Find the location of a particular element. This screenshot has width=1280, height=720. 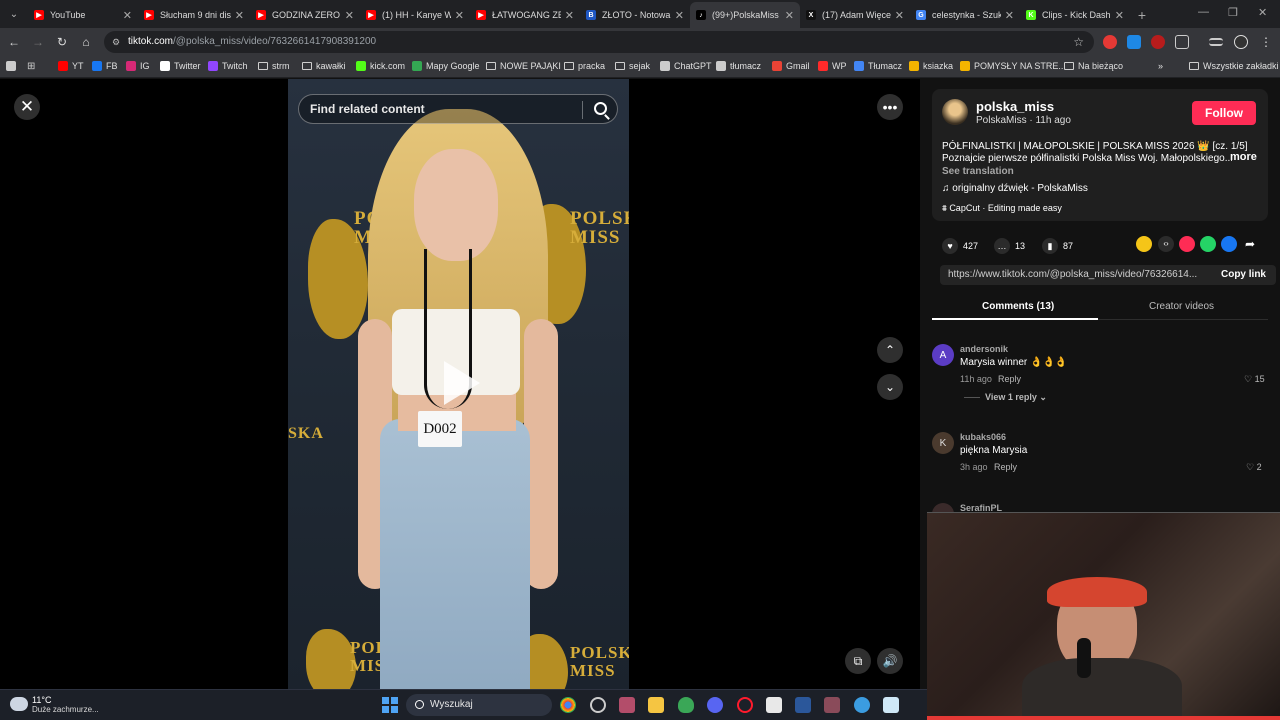

bookmark-item: NOWE PAJĄKI is located at coordinates (523, 66).